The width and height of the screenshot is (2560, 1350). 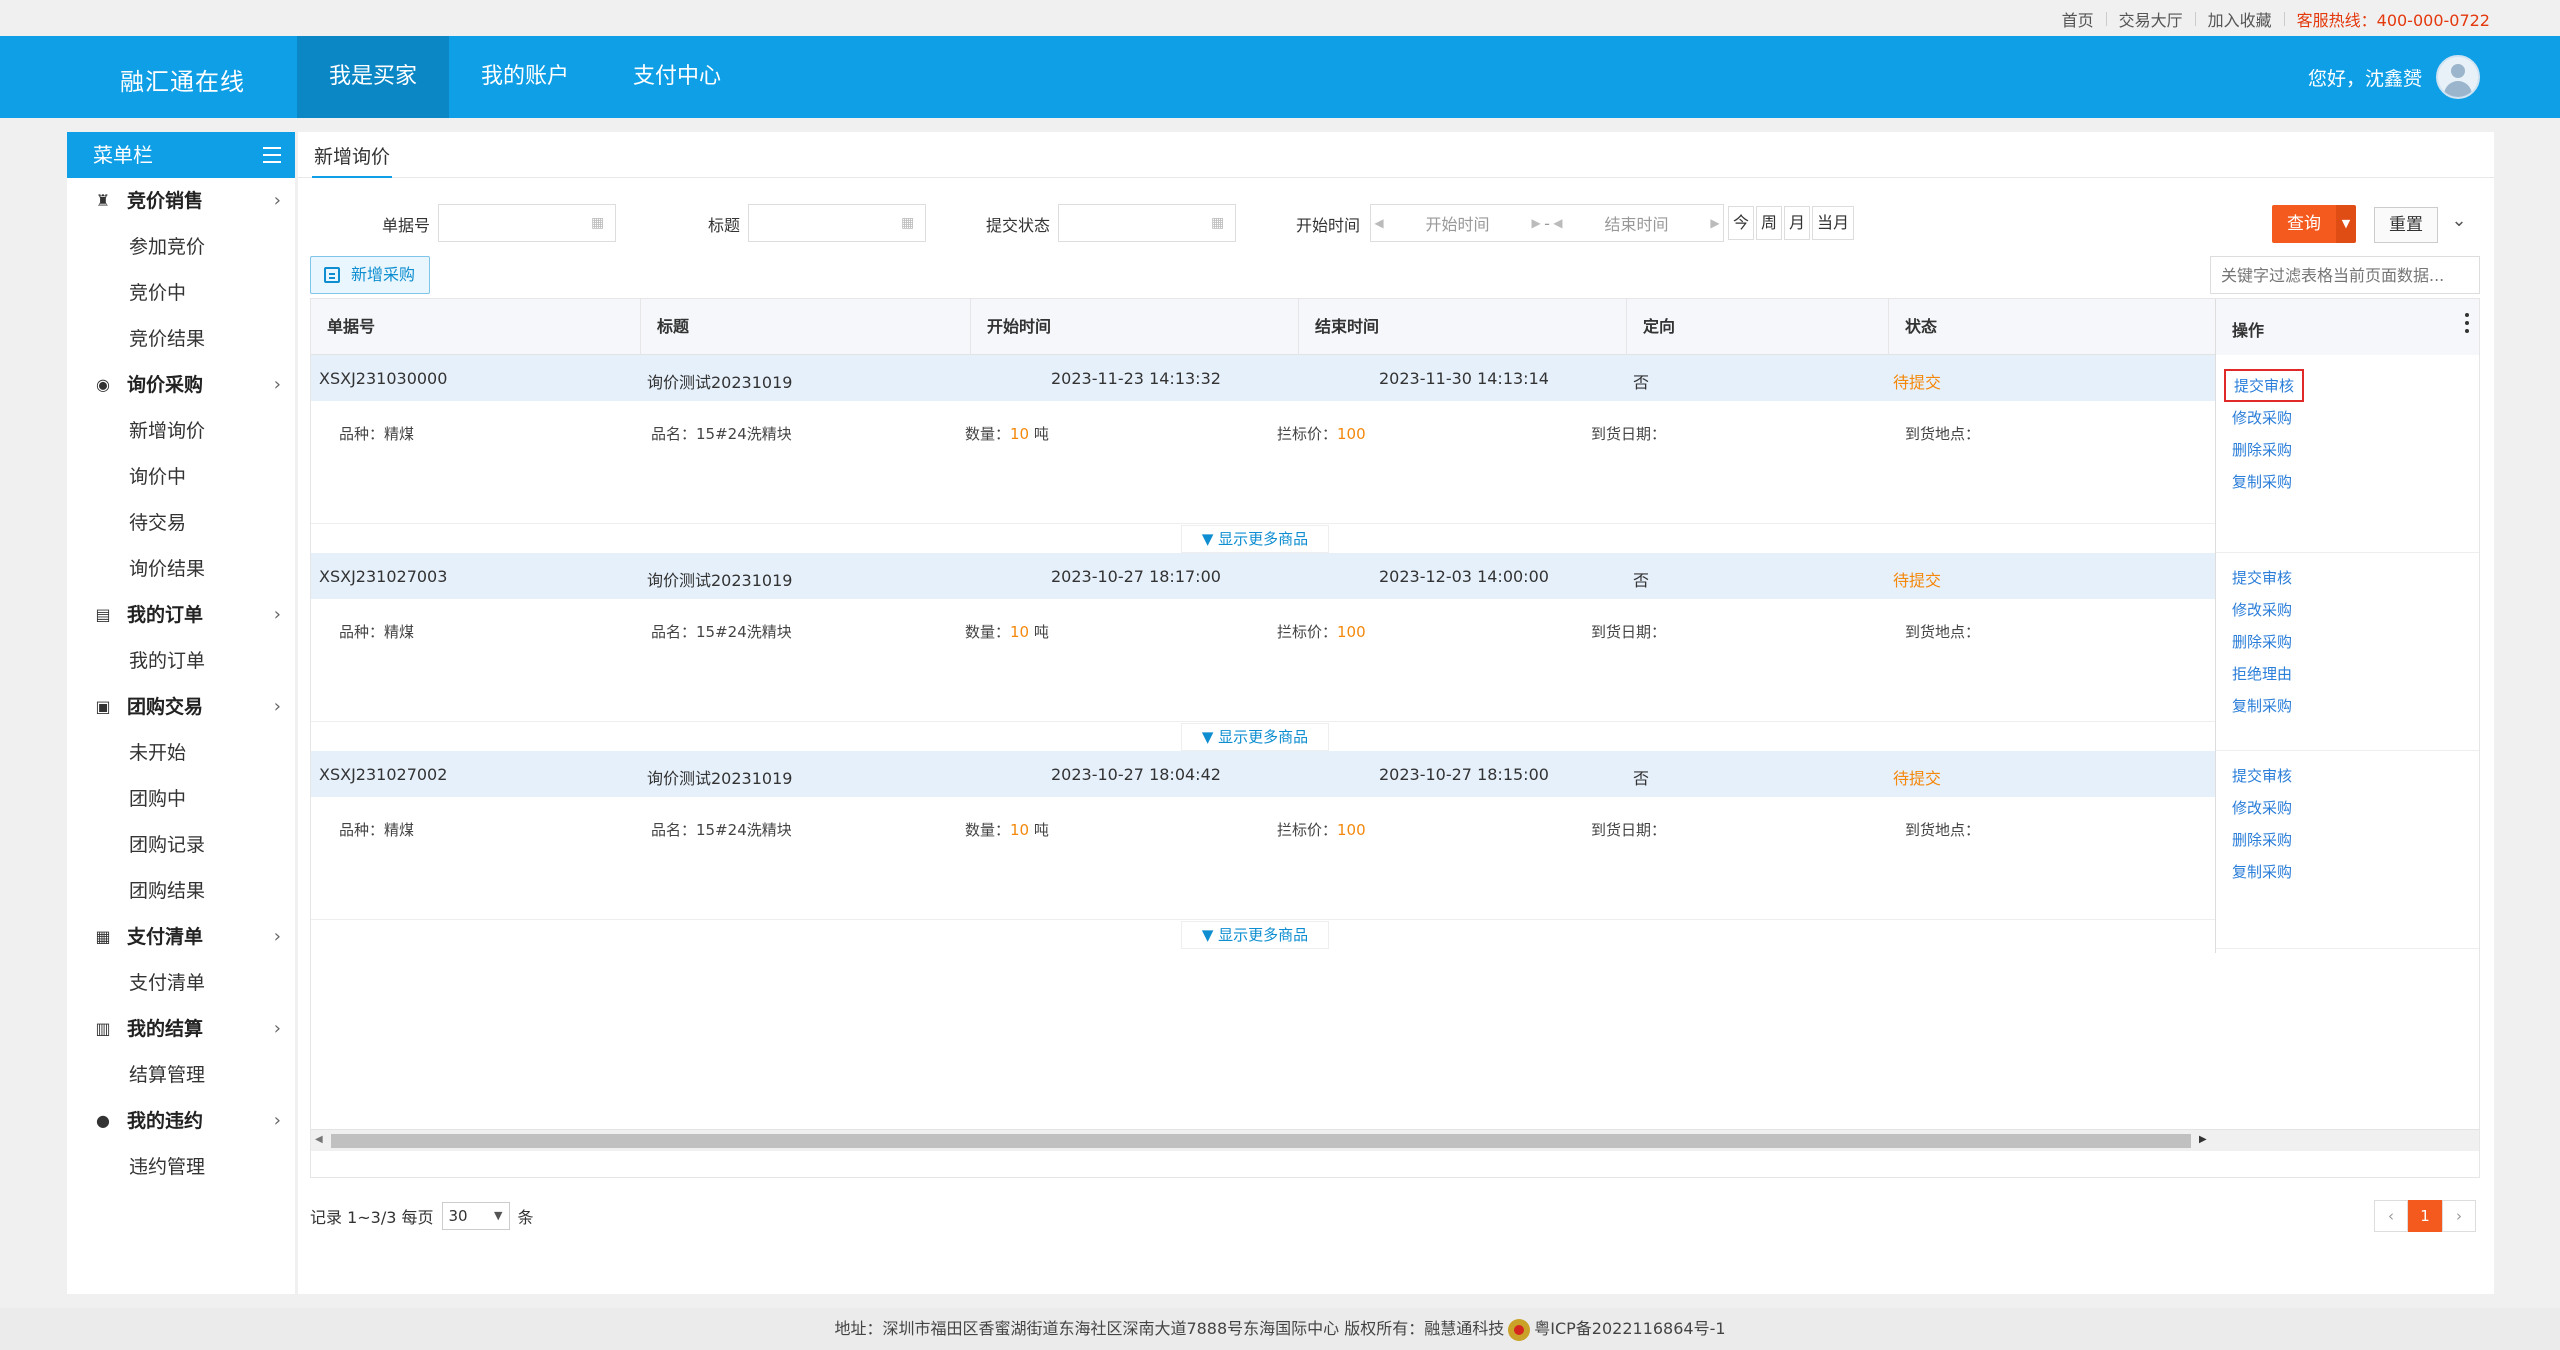 What do you see at coordinates (181, 569) in the screenshot?
I see `sidebar-item-inquiry-result: 询价结果` at bounding box center [181, 569].